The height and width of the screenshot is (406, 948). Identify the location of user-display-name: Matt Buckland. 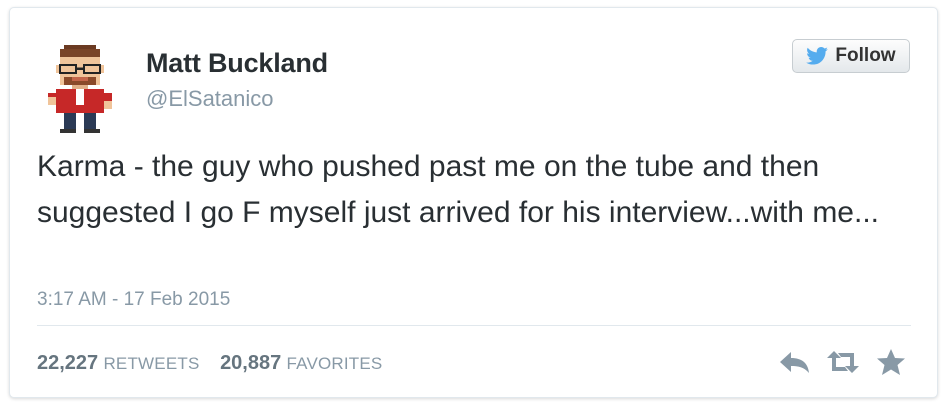
(237, 63).